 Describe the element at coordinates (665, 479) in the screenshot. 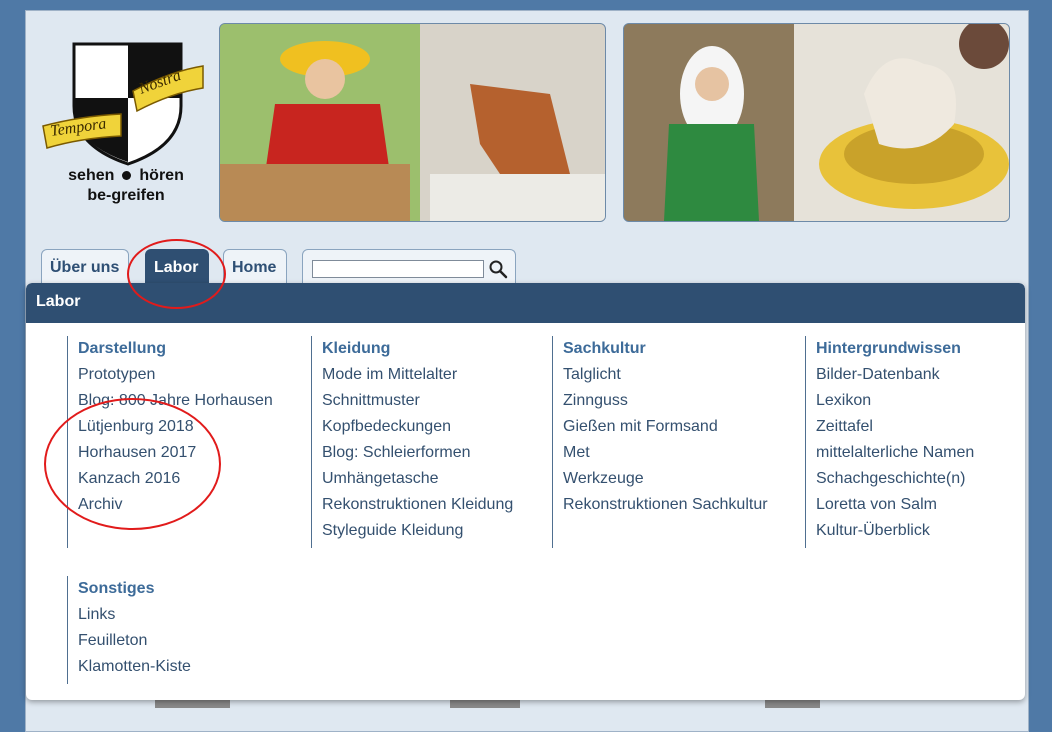

I see `menu-item: Werkzeuge` at that location.